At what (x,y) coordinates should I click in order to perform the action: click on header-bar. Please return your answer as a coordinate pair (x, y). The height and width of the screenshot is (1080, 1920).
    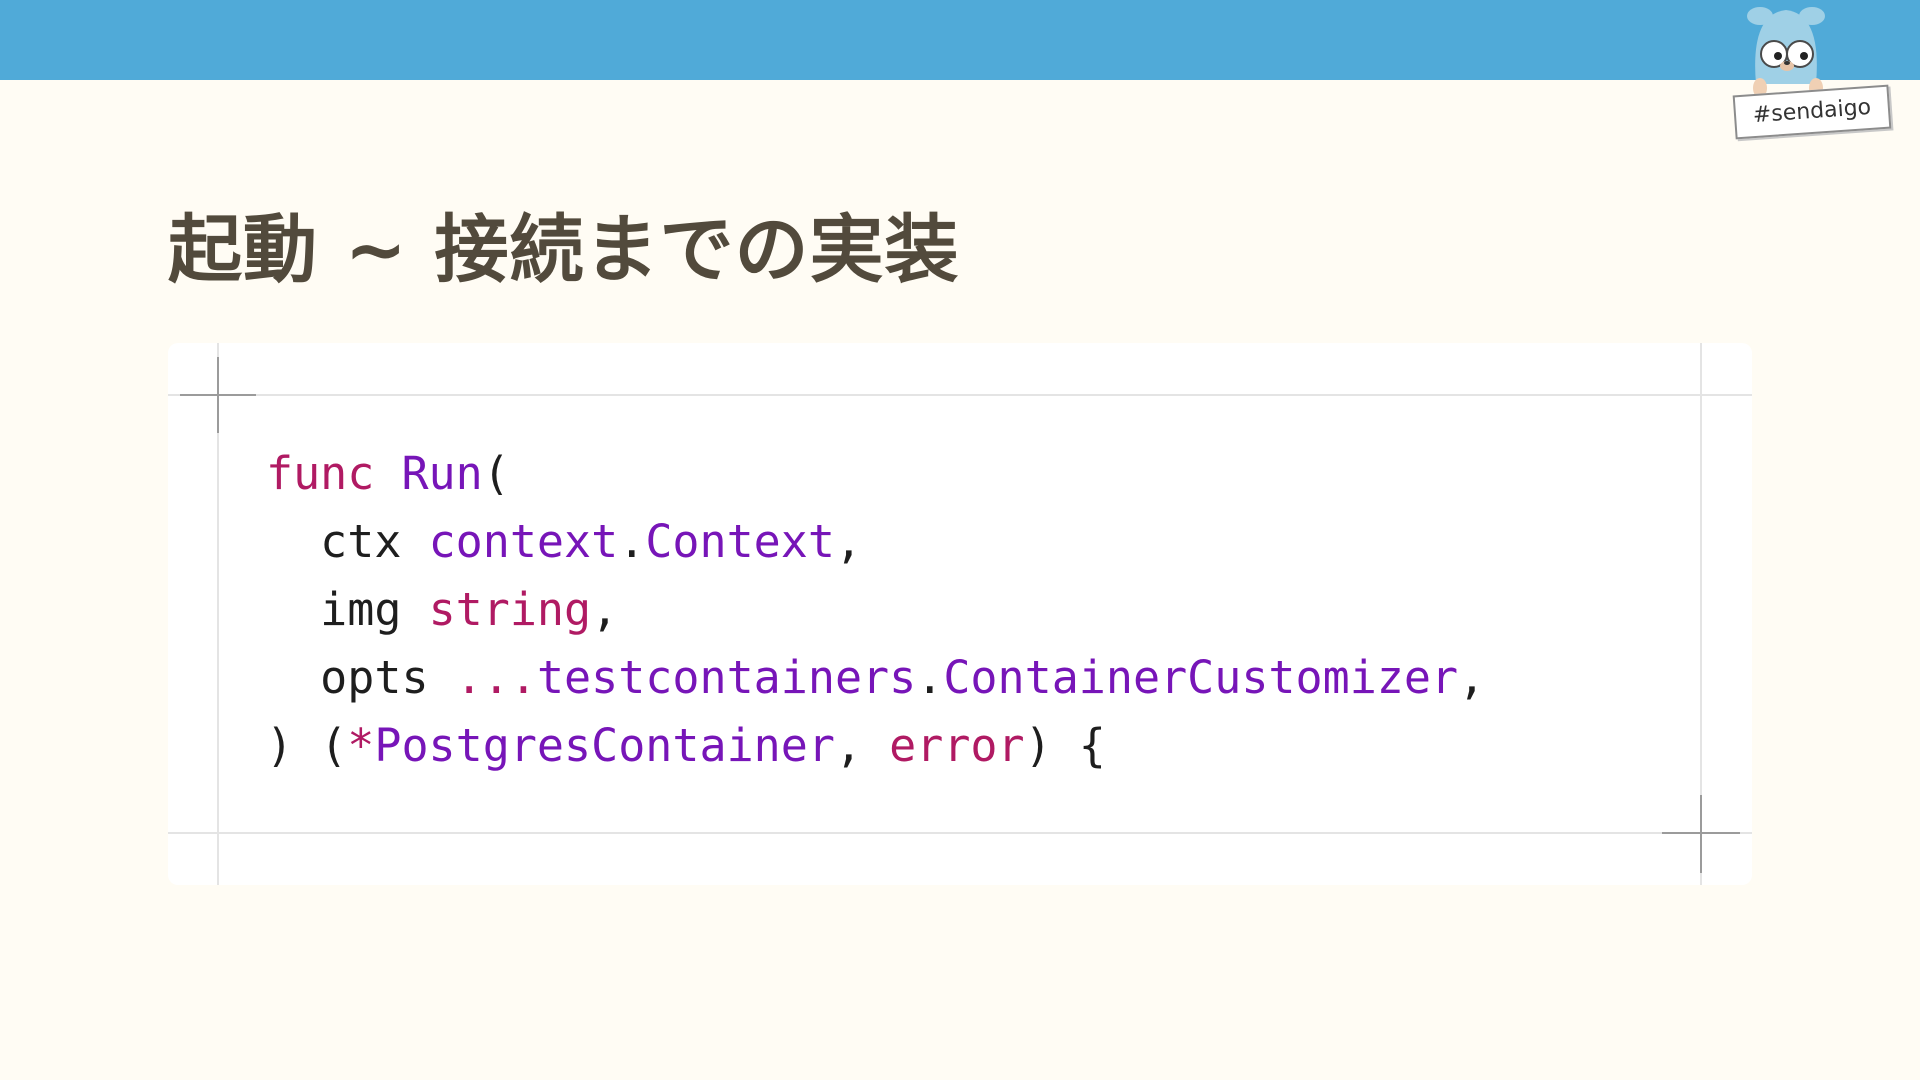
    Looking at the image, I should click on (960, 40).